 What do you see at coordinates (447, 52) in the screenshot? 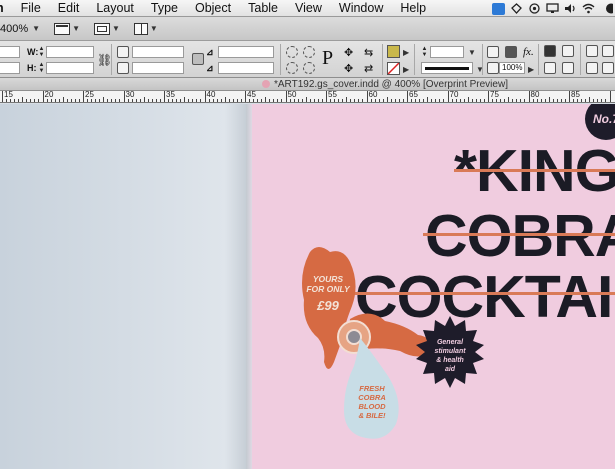
I see `stroke-weight-field` at bounding box center [447, 52].